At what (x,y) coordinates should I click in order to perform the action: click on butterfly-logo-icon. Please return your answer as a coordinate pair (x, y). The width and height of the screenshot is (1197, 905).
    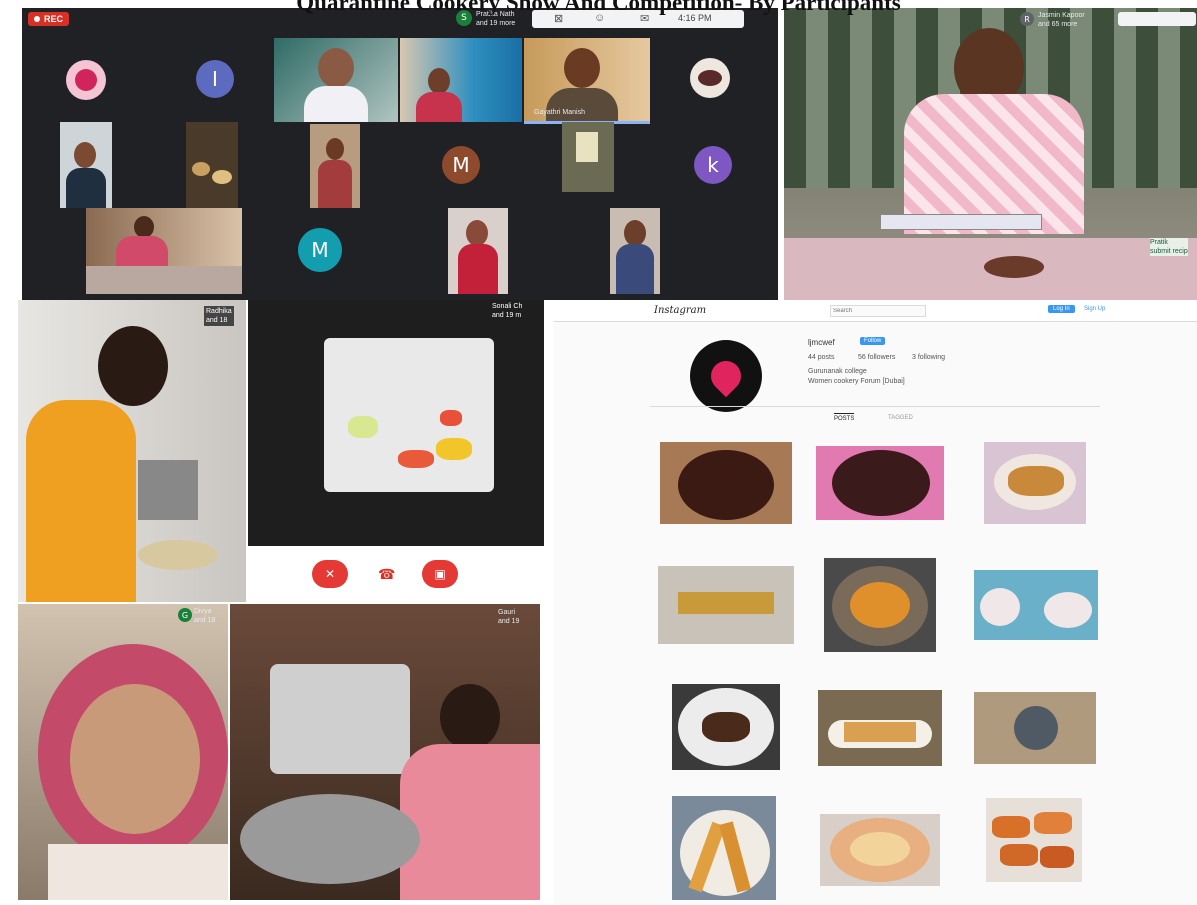
    Looking at the image, I should click on (726, 376).